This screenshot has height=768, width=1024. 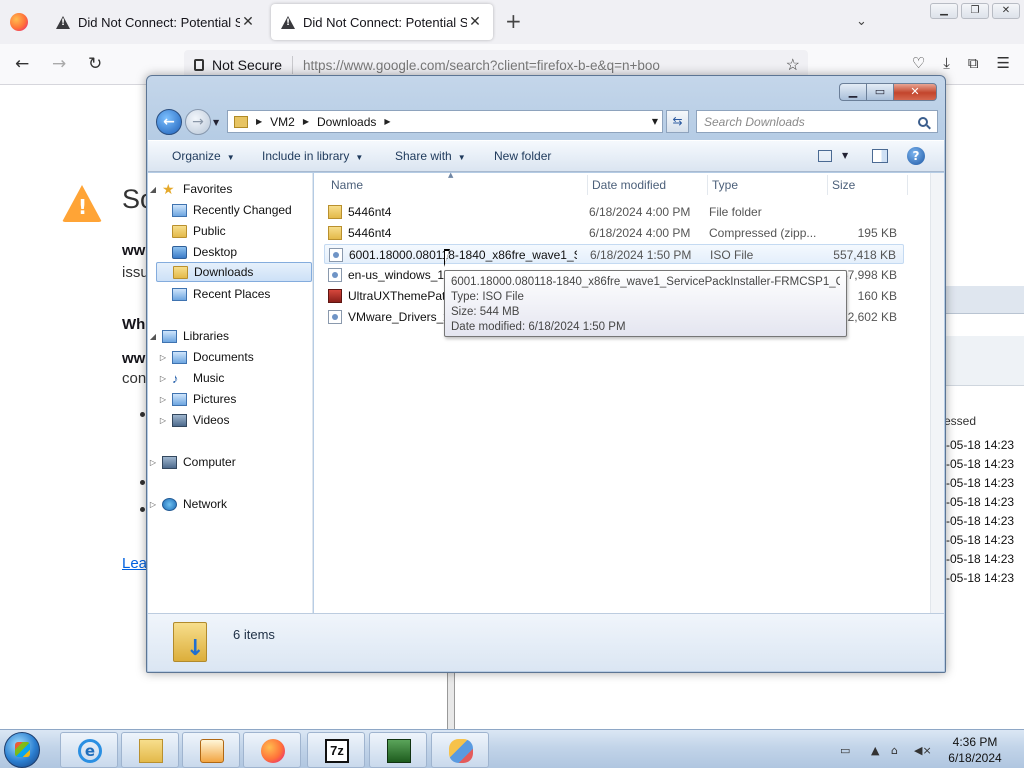 I want to click on back-button: ←, so click(x=169, y=122).